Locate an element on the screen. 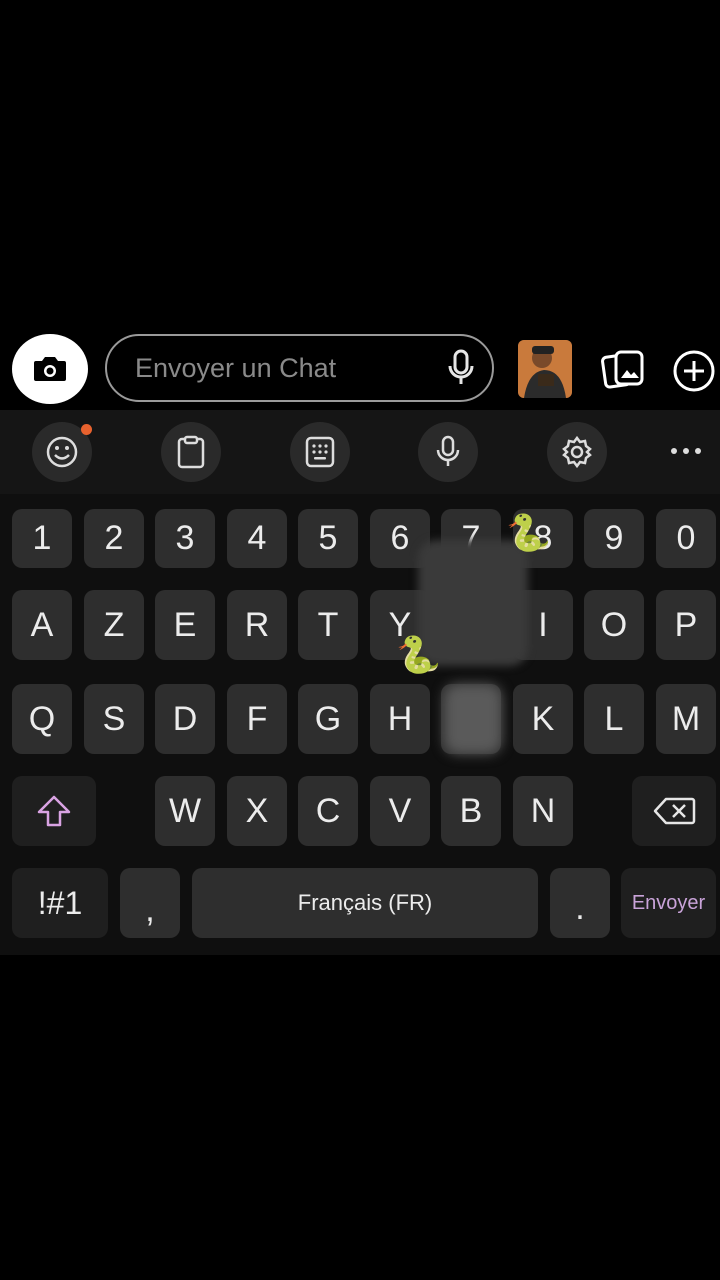  chat-input: Envoyer un Chat is located at coordinates (299, 368).